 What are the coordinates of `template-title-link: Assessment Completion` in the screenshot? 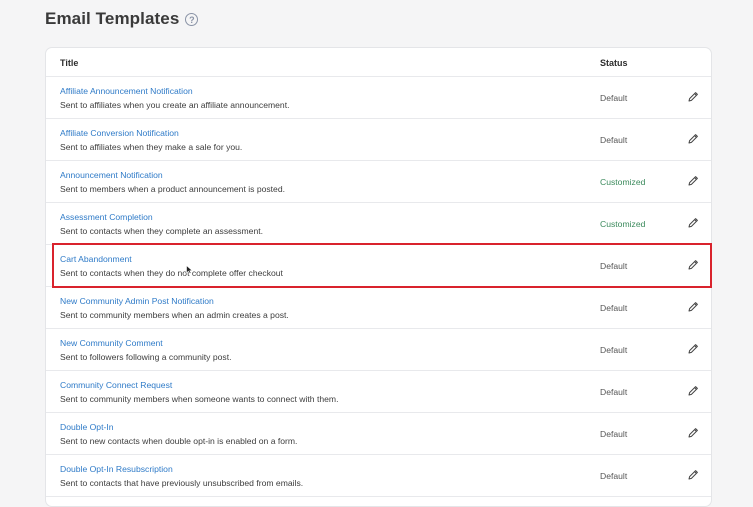 It's located at (106, 217).